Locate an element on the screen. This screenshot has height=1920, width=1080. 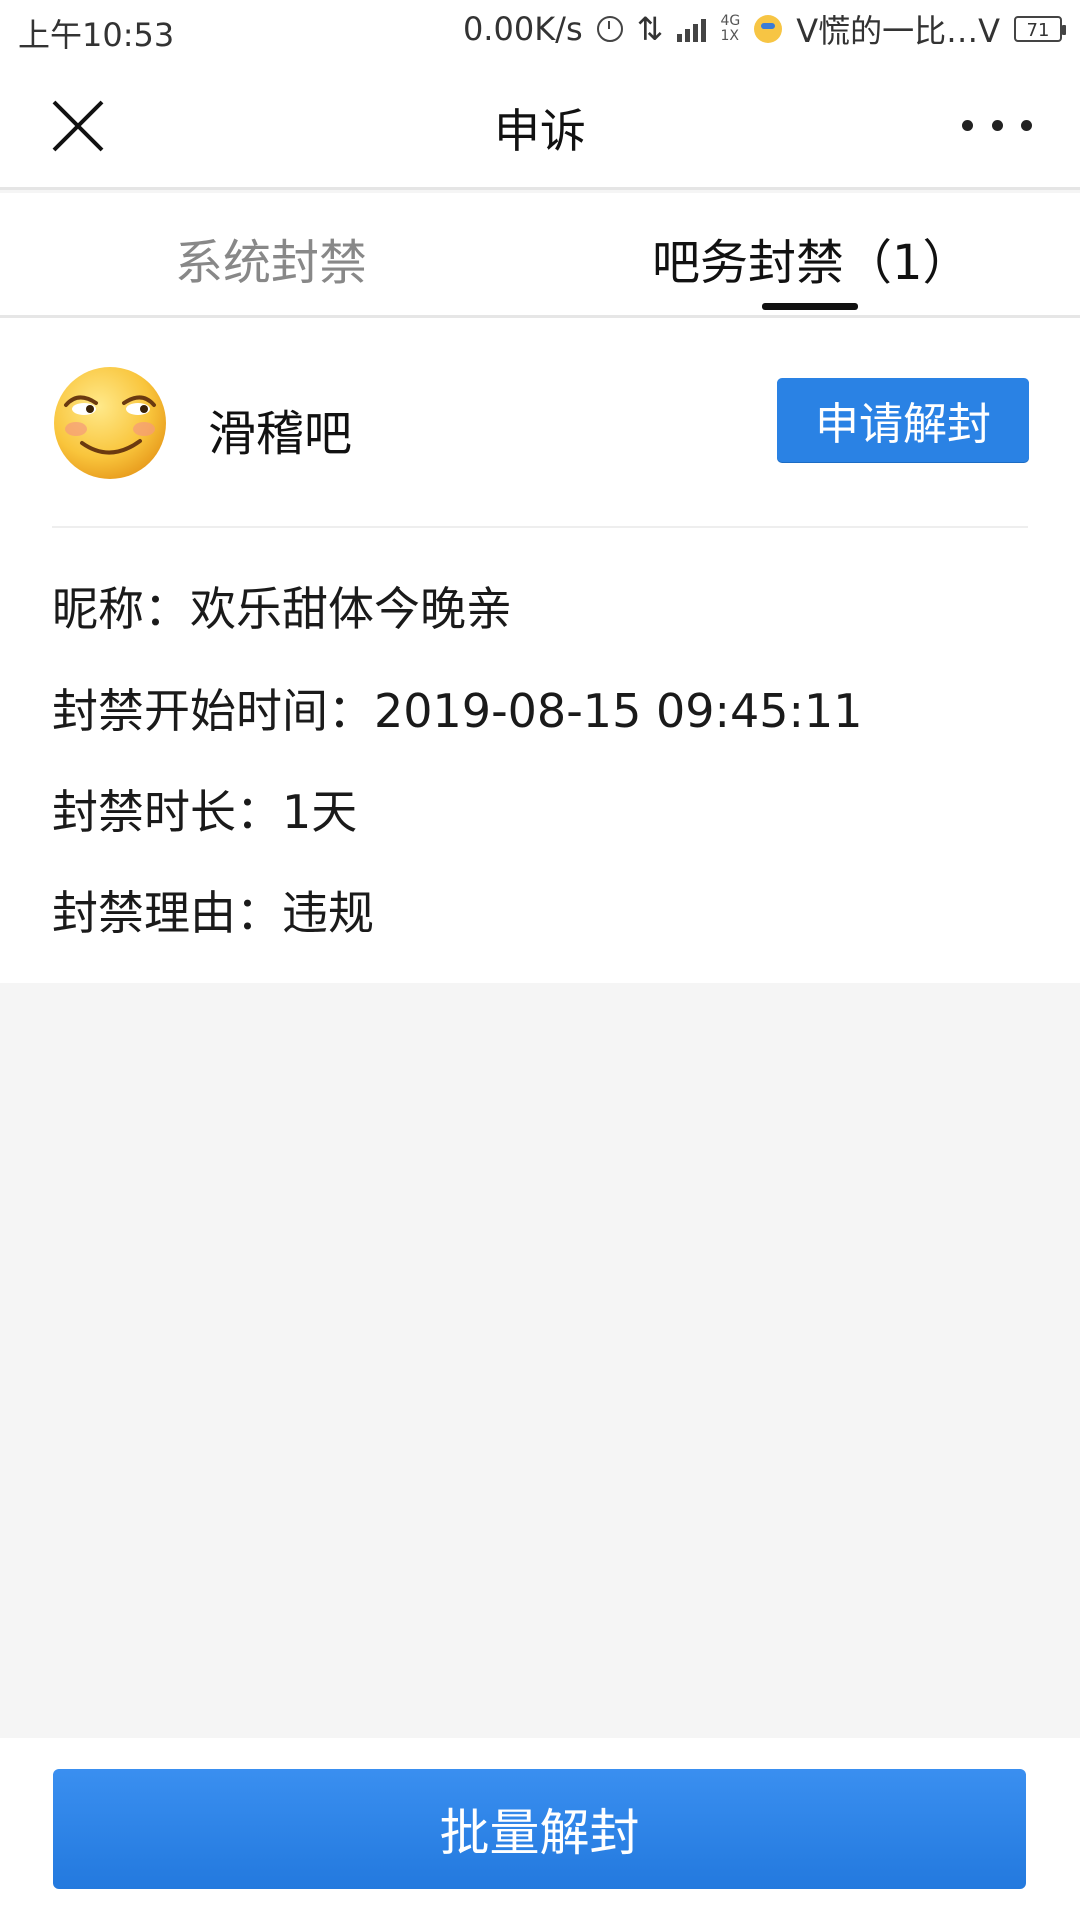
network-type-top: 4G is located at coordinates (730, 21).